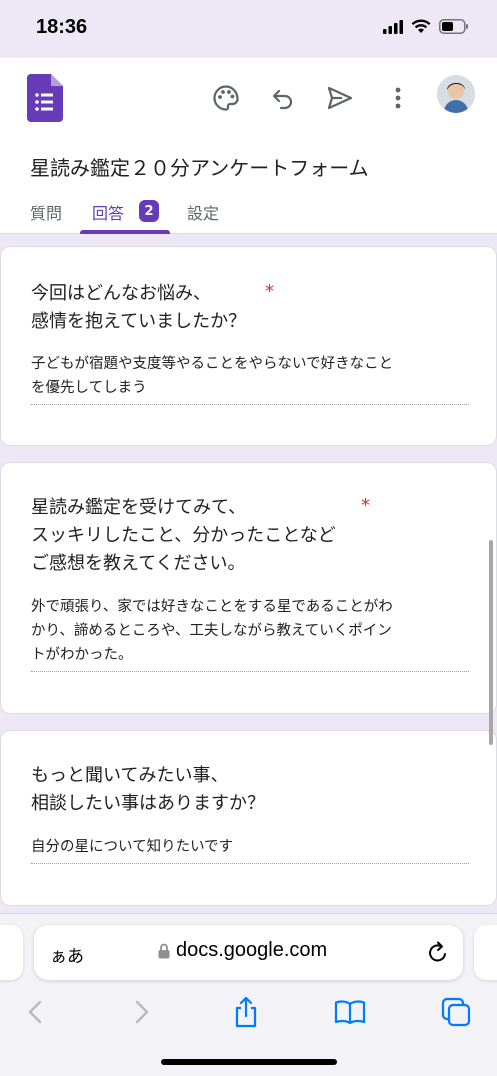 The width and height of the screenshot is (497, 1076). Describe the element at coordinates (82, 655) in the screenshot. I see `answer-line: トがわかった。` at that location.